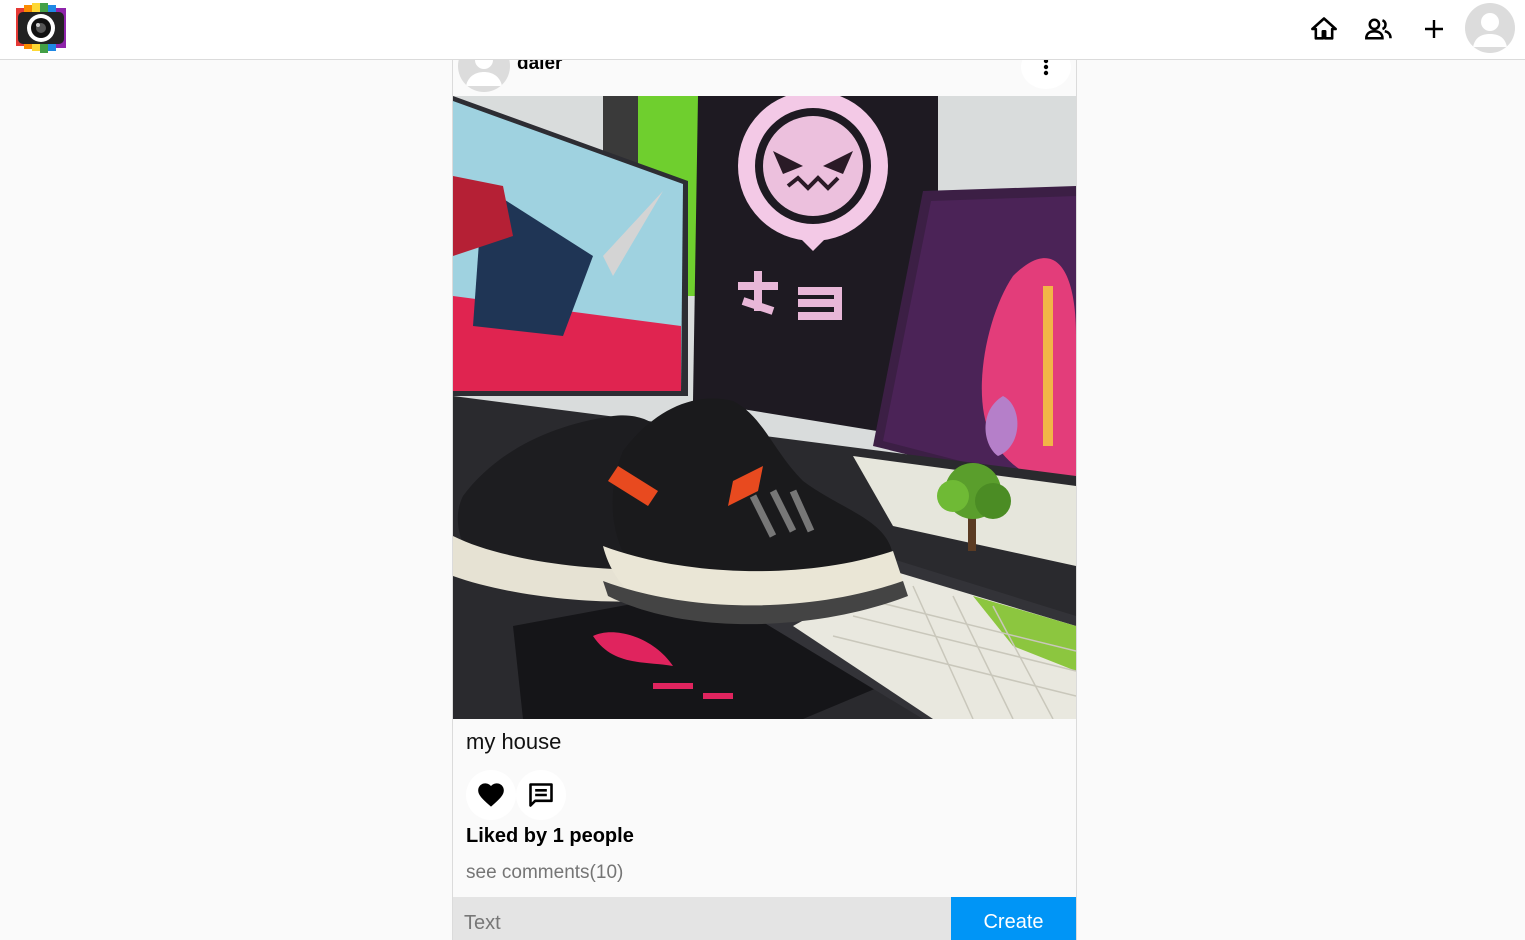  What do you see at coordinates (491, 795) in the screenshot?
I see `heart-icon` at bounding box center [491, 795].